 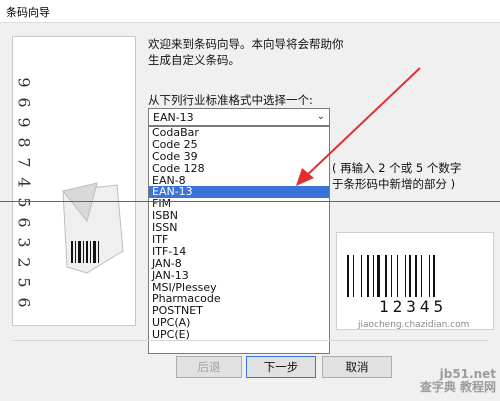 What do you see at coordinates (457, 387) in the screenshot?
I see `watermark-brand: 查字典 教程网` at bounding box center [457, 387].